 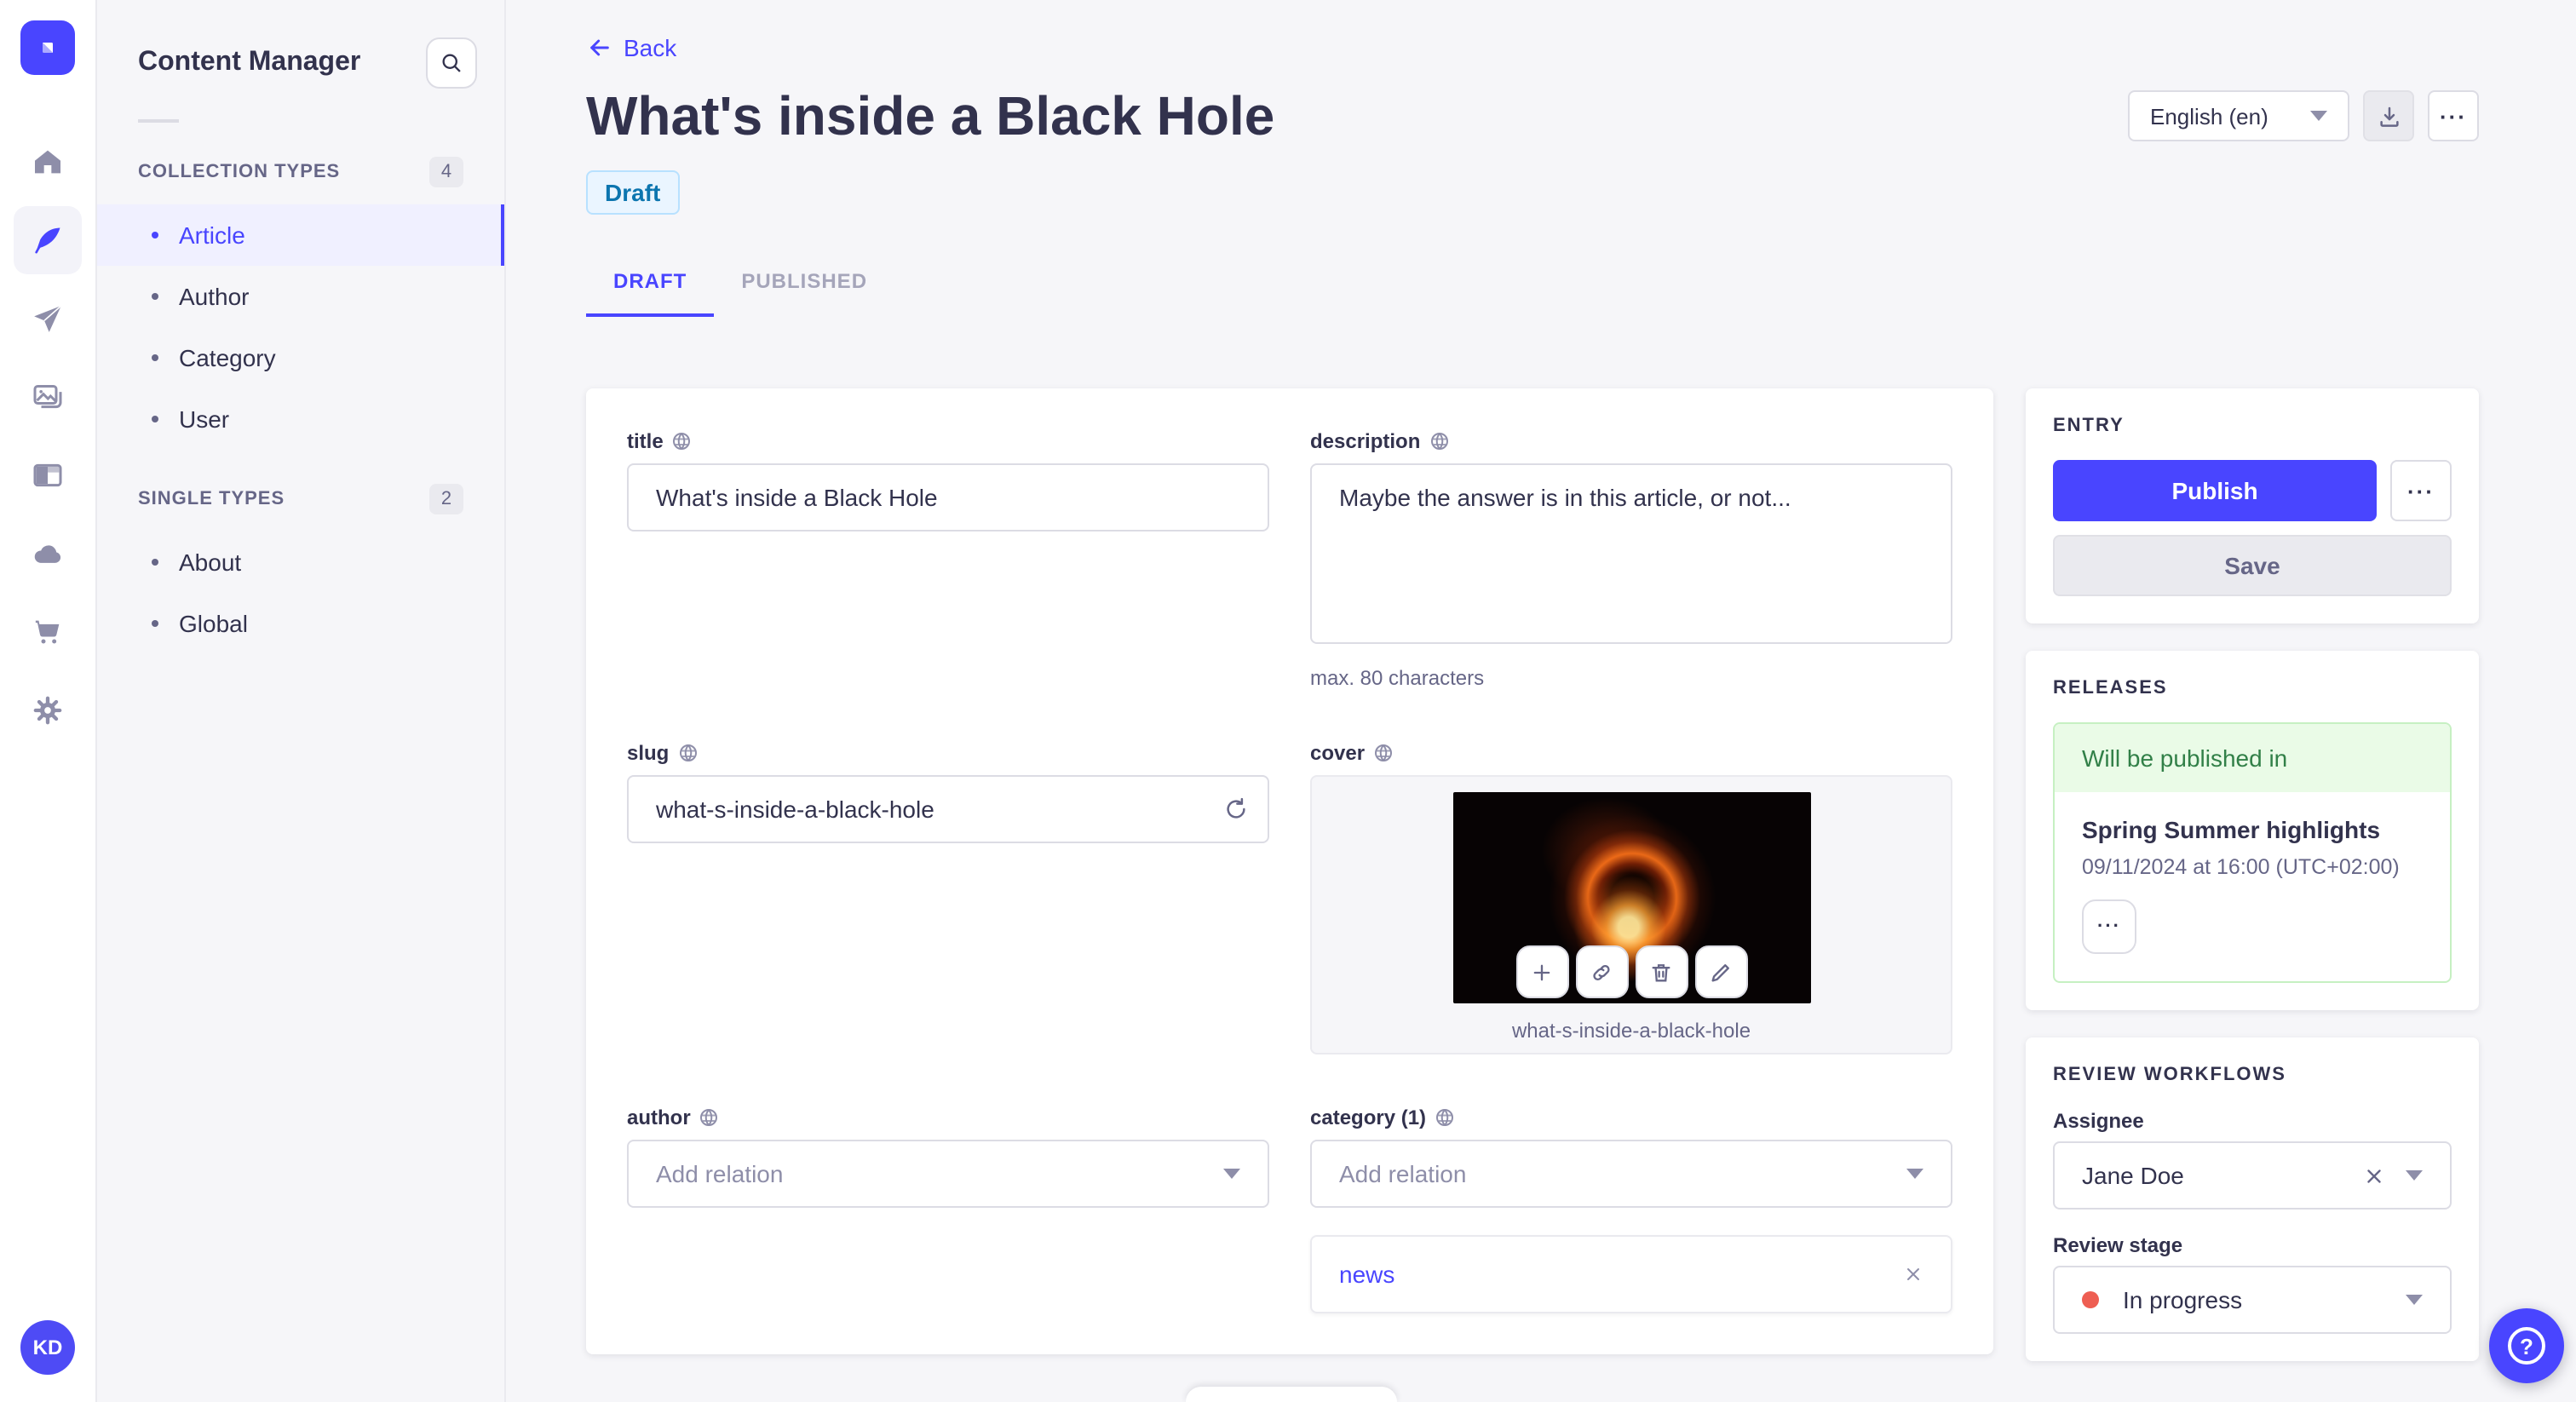 What do you see at coordinates (659, 1118) in the screenshot?
I see `field-label-text: author` at bounding box center [659, 1118].